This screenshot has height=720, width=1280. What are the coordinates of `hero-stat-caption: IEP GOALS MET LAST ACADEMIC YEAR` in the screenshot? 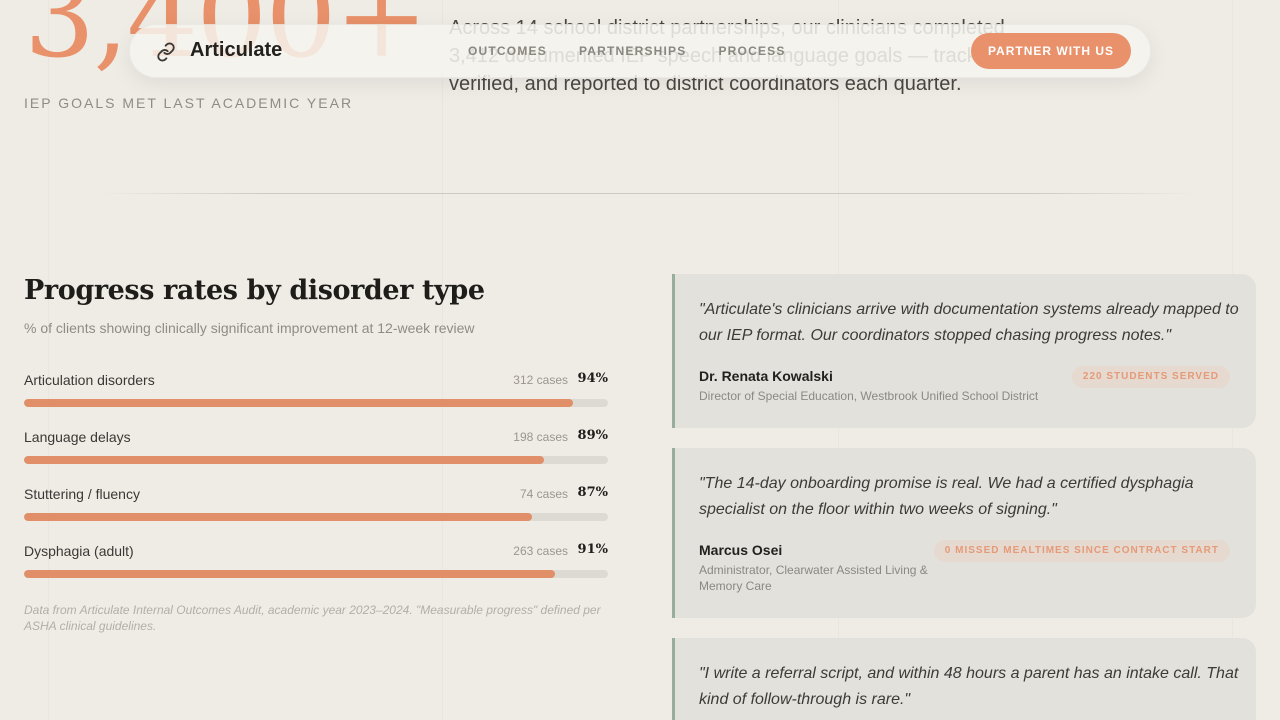 It's located at (189, 103).